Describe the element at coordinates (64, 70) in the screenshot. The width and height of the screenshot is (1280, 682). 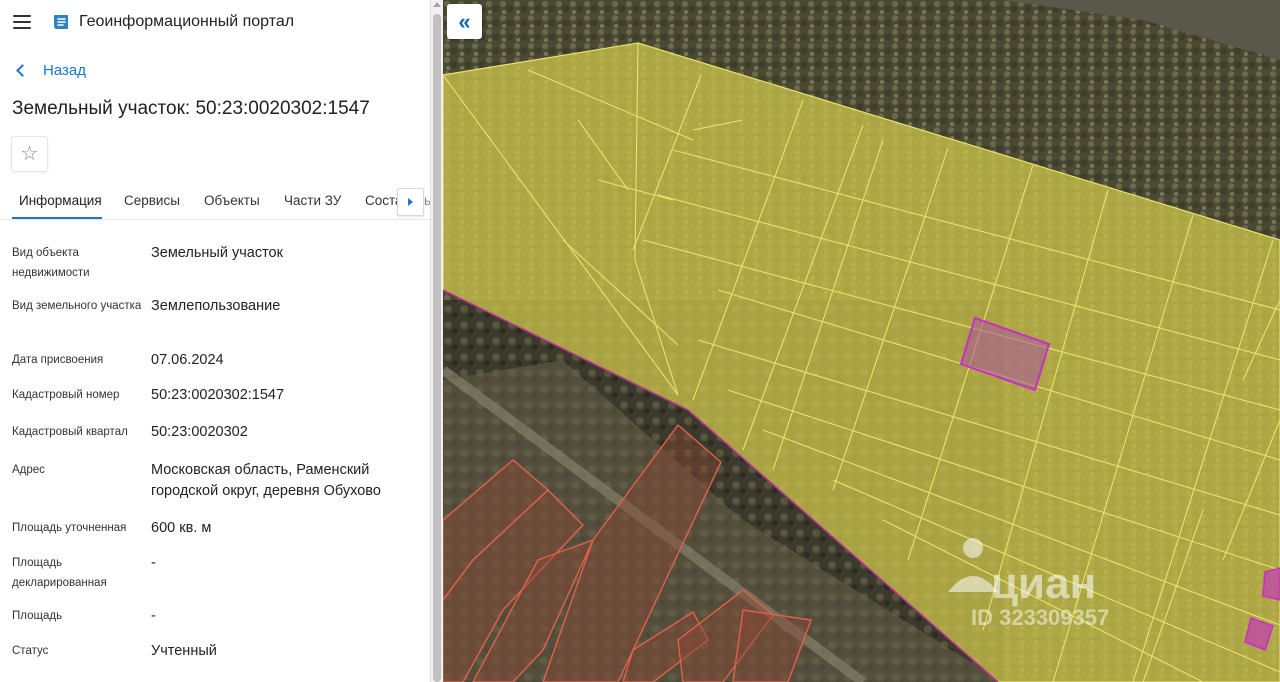
I see `back-label: Назад` at that location.